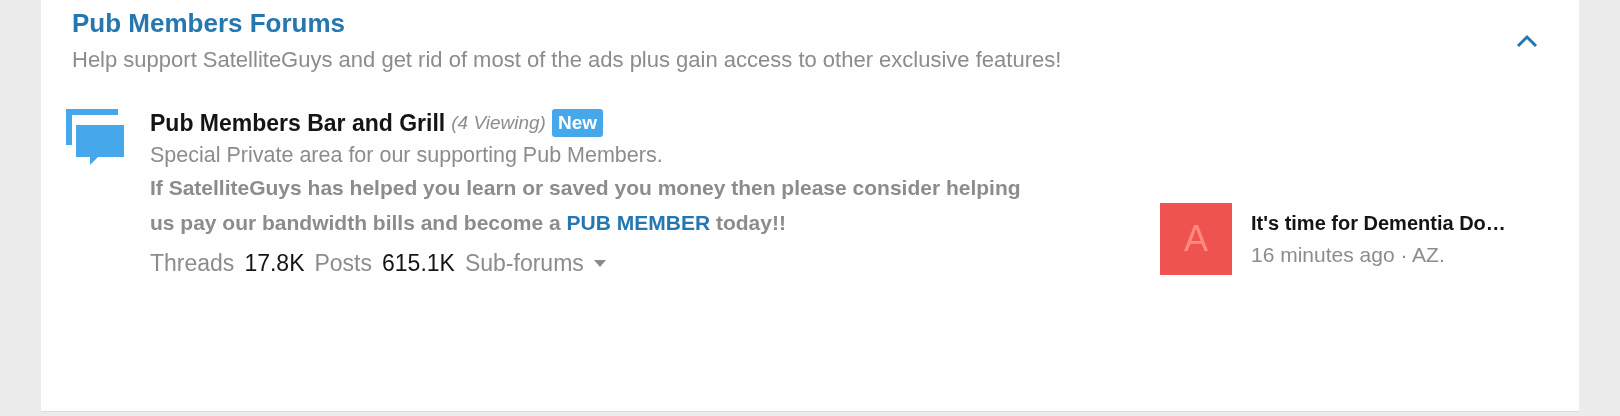 The height and width of the screenshot is (416, 1620). Describe the element at coordinates (498, 123) in the screenshot. I see `viewing-count: (4 Viewing)` at that location.